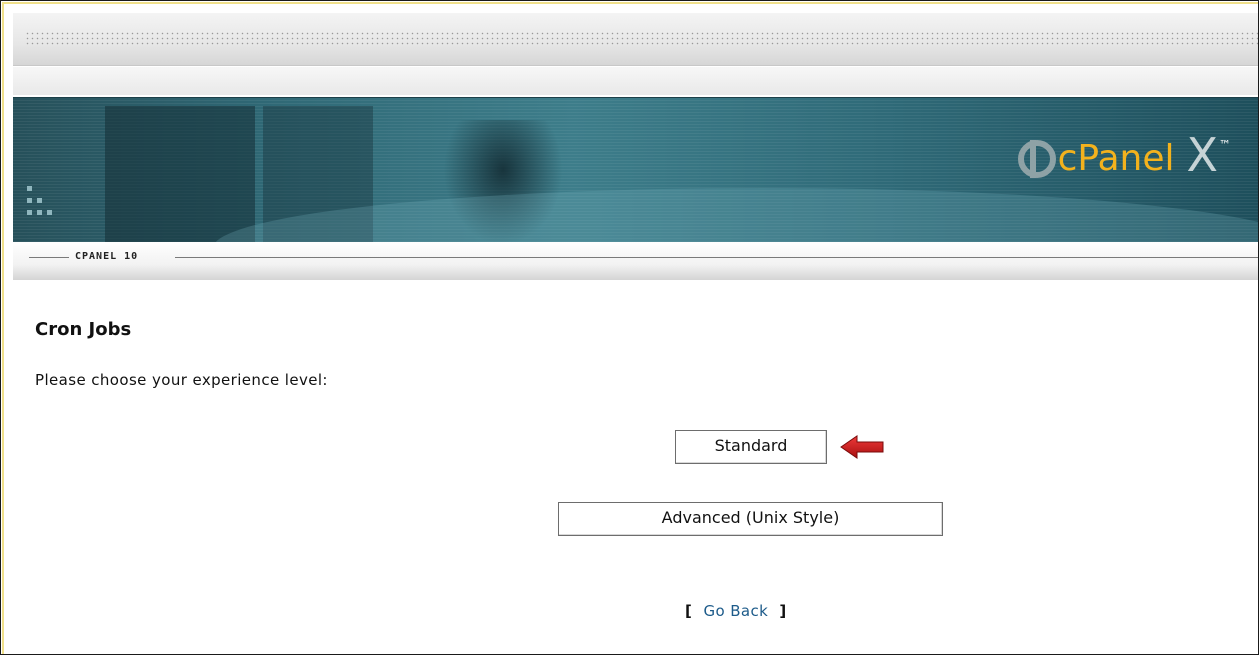 The width and height of the screenshot is (1259, 655). I want to click on nav-breadcrumb: CPANEL 10, so click(106, 256).